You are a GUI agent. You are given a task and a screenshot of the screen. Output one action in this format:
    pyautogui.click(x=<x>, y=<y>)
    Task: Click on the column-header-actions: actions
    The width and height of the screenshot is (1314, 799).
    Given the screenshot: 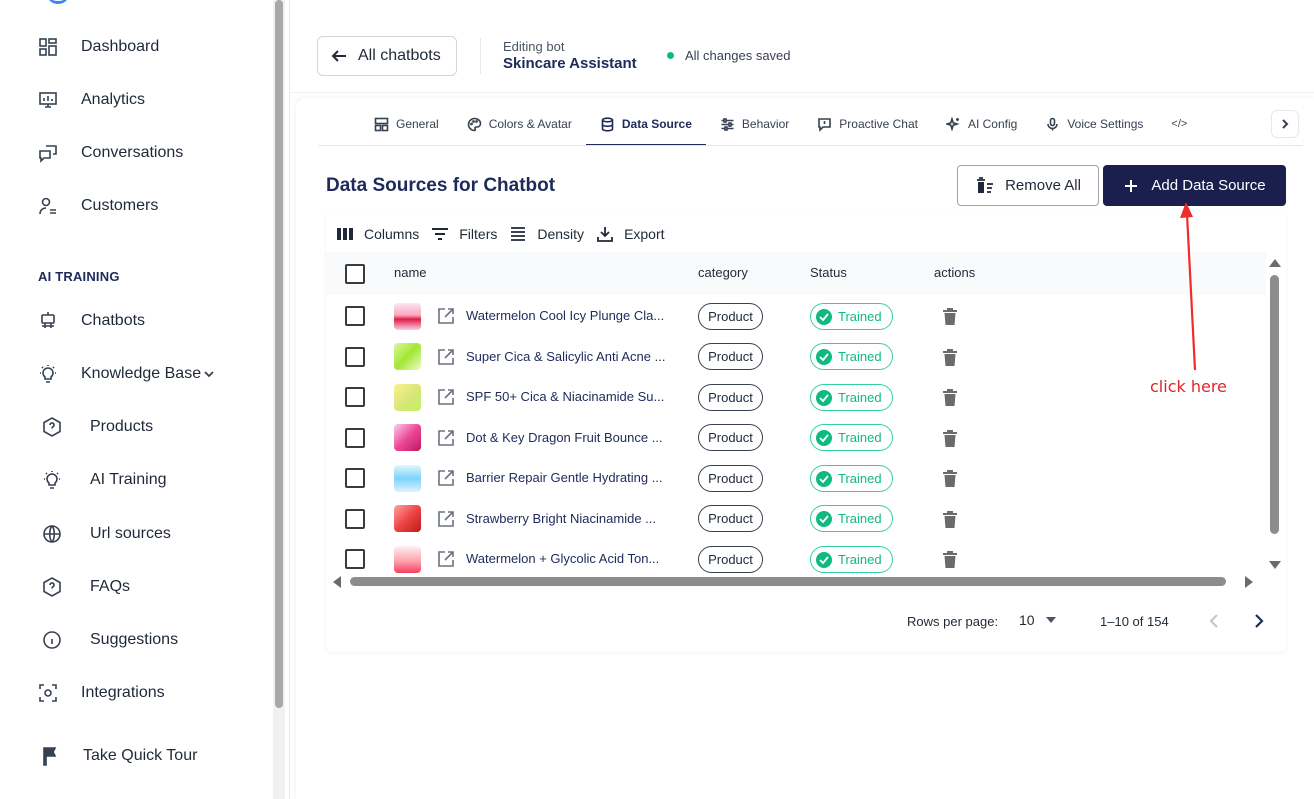 What is the action you would take?
    pyautogui.click(x=954, y=272)
    